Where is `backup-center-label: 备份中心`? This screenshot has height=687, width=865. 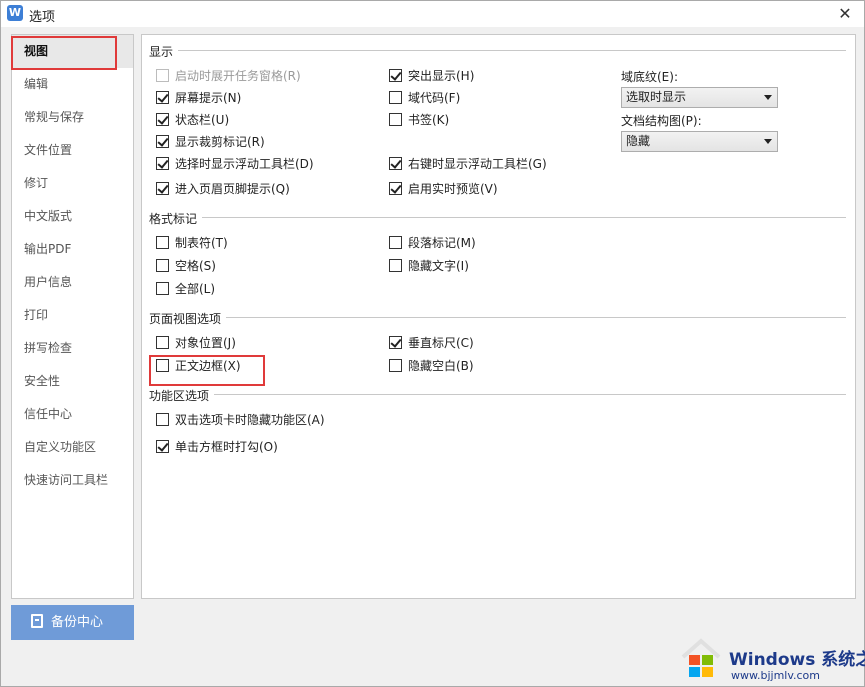
backup-center-label: 备份中心 is located at coordinates (77, 622).